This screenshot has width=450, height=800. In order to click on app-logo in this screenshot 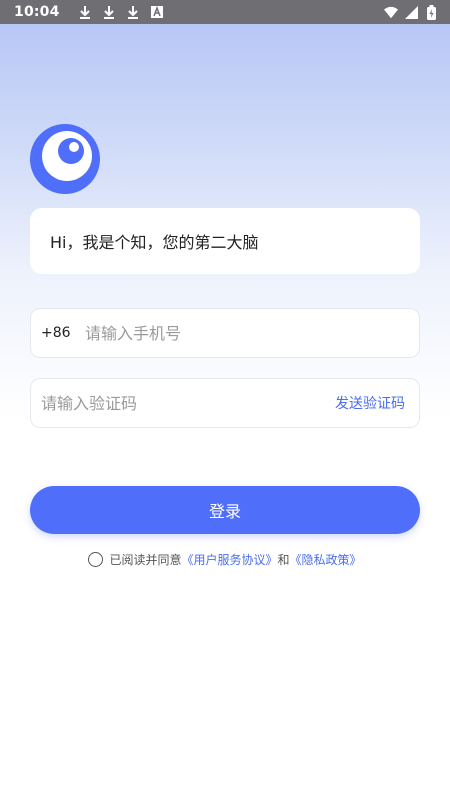, I will do `click(65, 159)`.